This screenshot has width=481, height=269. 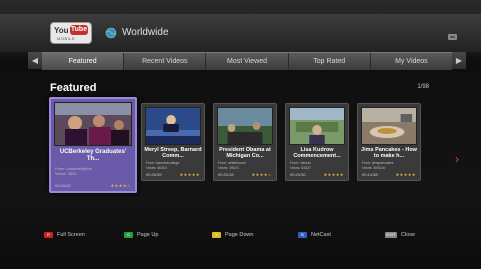 What do you see at coordinates (61, 30) in the screenshot?
I see `logo-you: You` at bounding box center [61, 30].